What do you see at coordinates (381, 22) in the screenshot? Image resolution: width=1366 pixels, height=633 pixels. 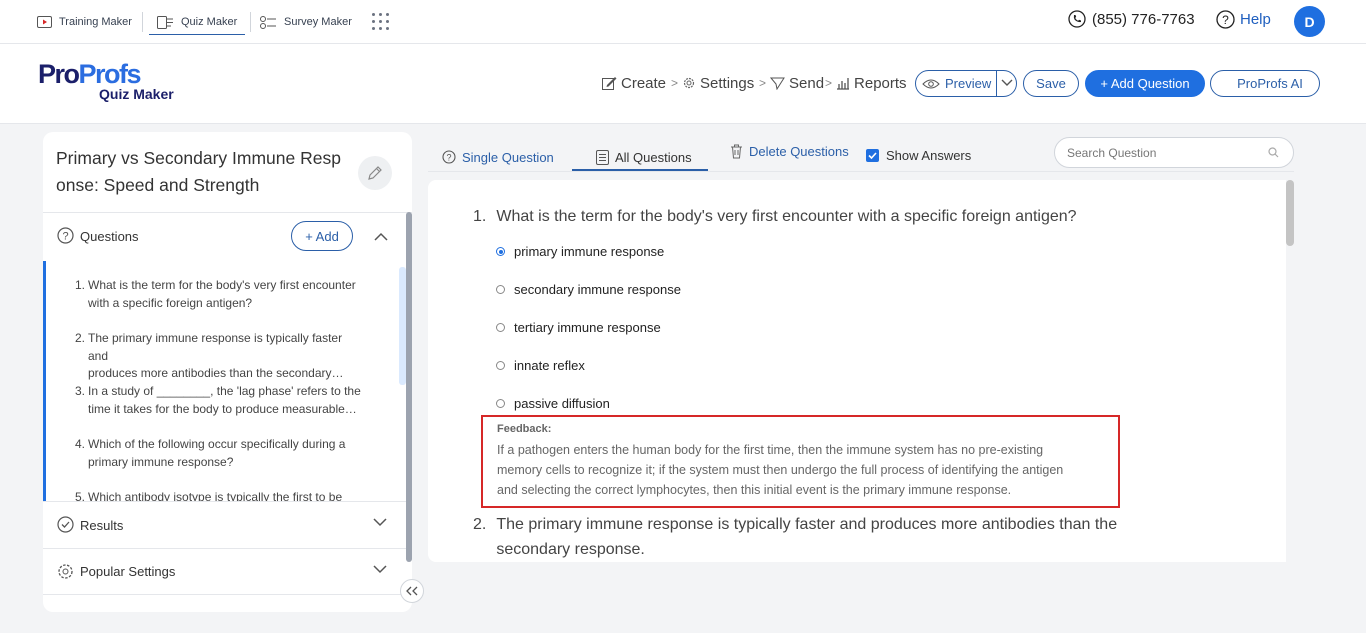 I see `apps-grid-icon` at bounding box center [381, 22].